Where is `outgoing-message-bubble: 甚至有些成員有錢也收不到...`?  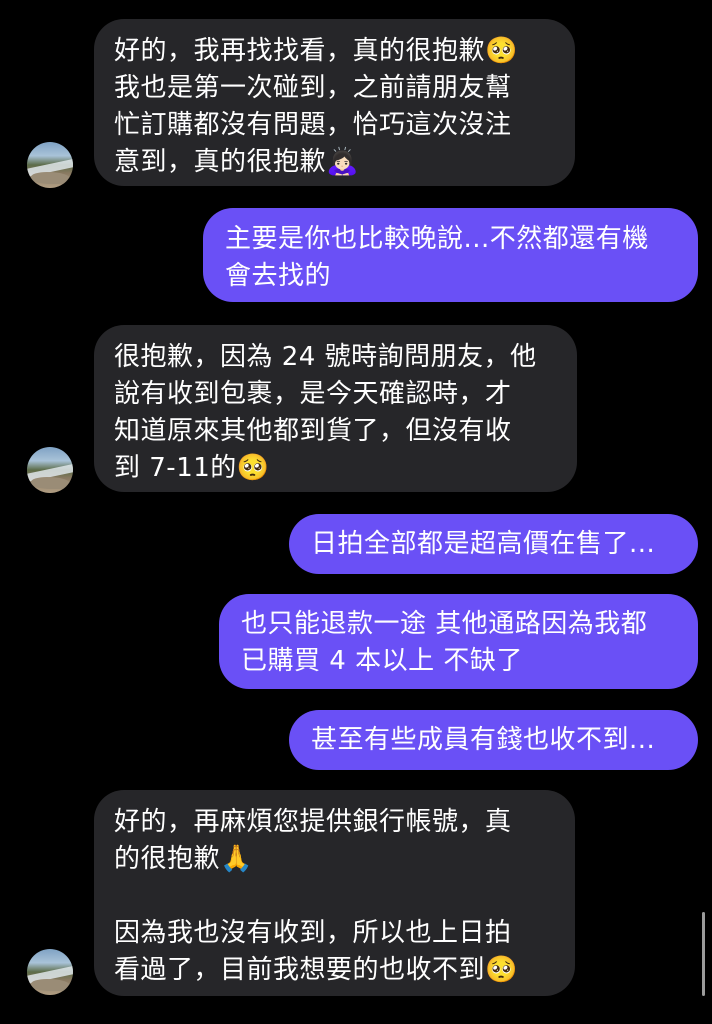 outgoing-message-bubble: 甚至有些成員有錢也收不到... is located at coordinates (493, 740).